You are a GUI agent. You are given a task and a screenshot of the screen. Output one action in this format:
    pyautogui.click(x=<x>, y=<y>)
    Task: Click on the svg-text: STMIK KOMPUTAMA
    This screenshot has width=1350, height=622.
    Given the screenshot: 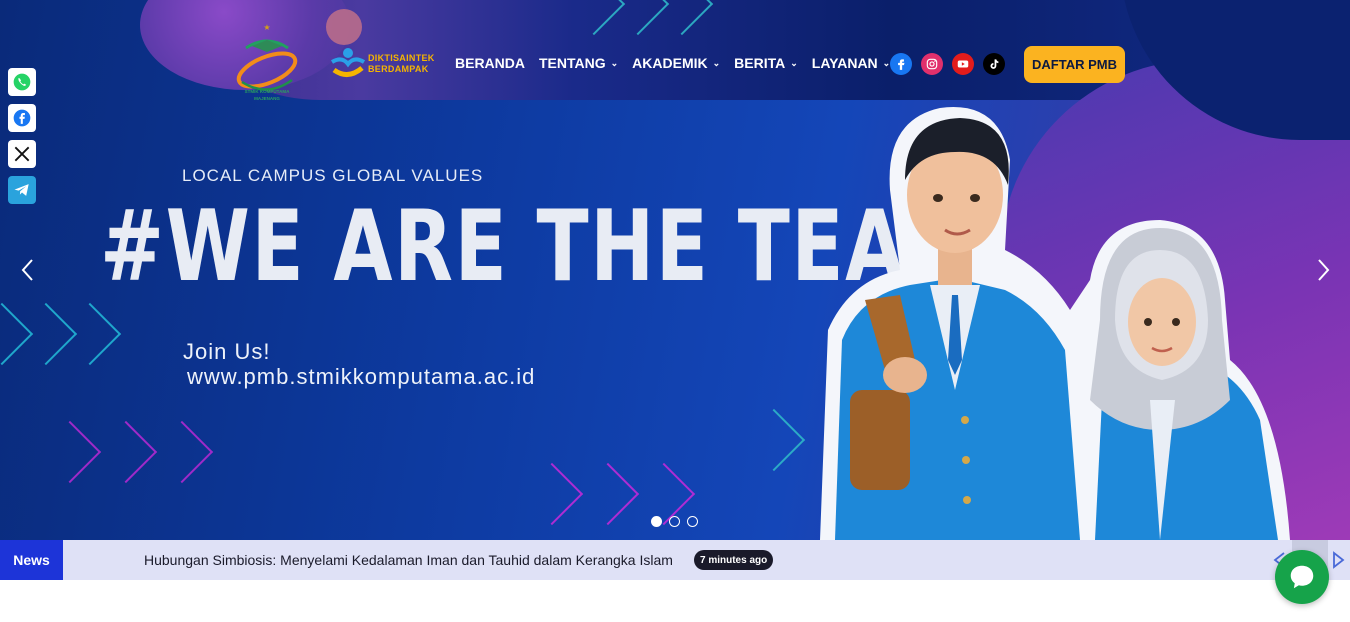 What is the action you would take?
    pyautogui.click(x=267, y=91)
    